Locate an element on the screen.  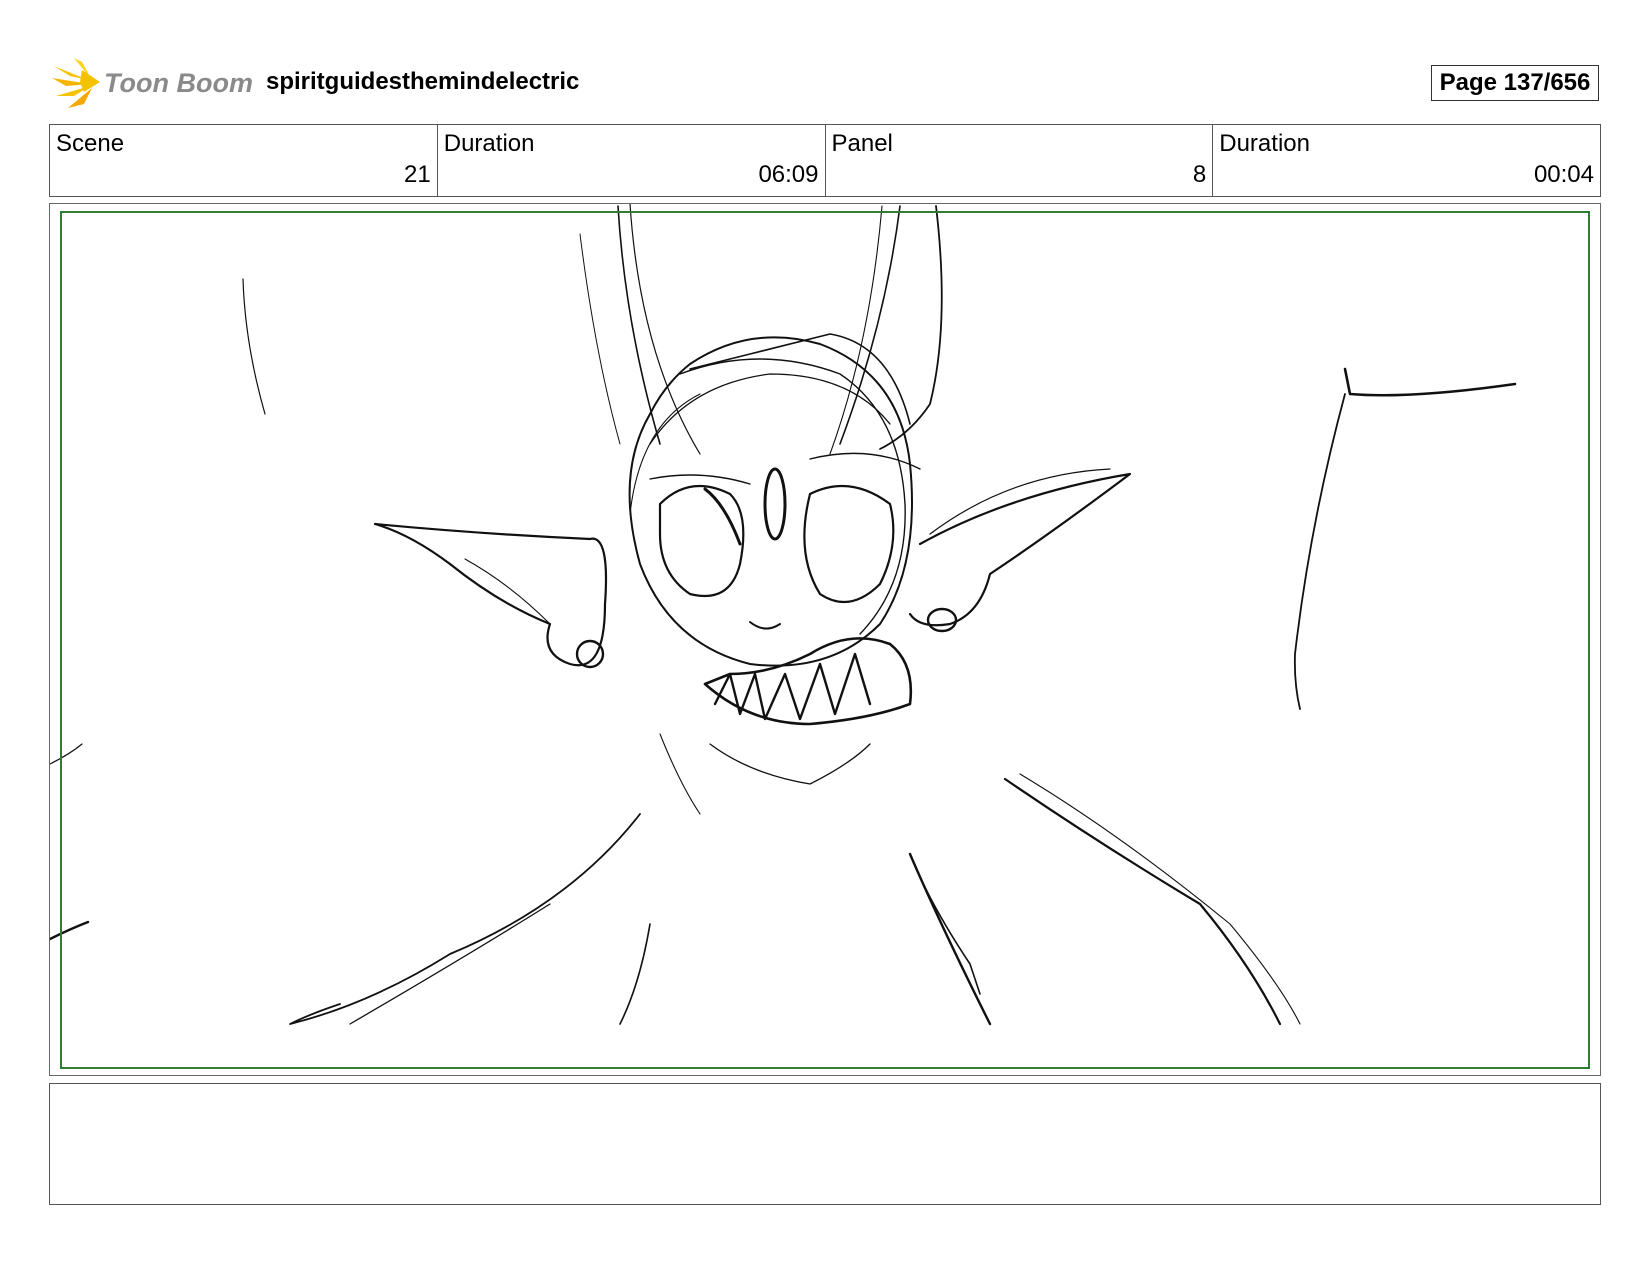
nose is located at coordinates (765, 625).